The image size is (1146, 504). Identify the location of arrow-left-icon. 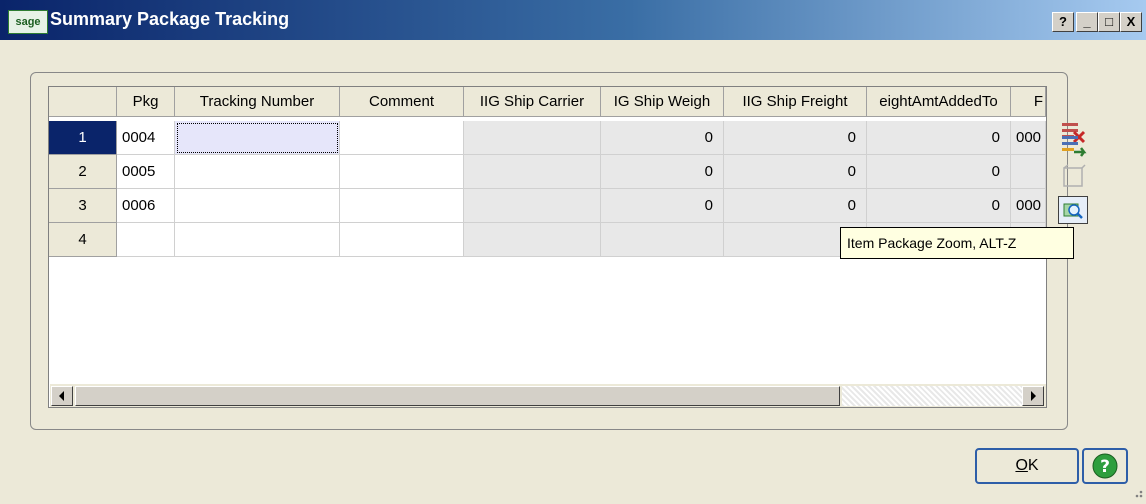
(61, 396).